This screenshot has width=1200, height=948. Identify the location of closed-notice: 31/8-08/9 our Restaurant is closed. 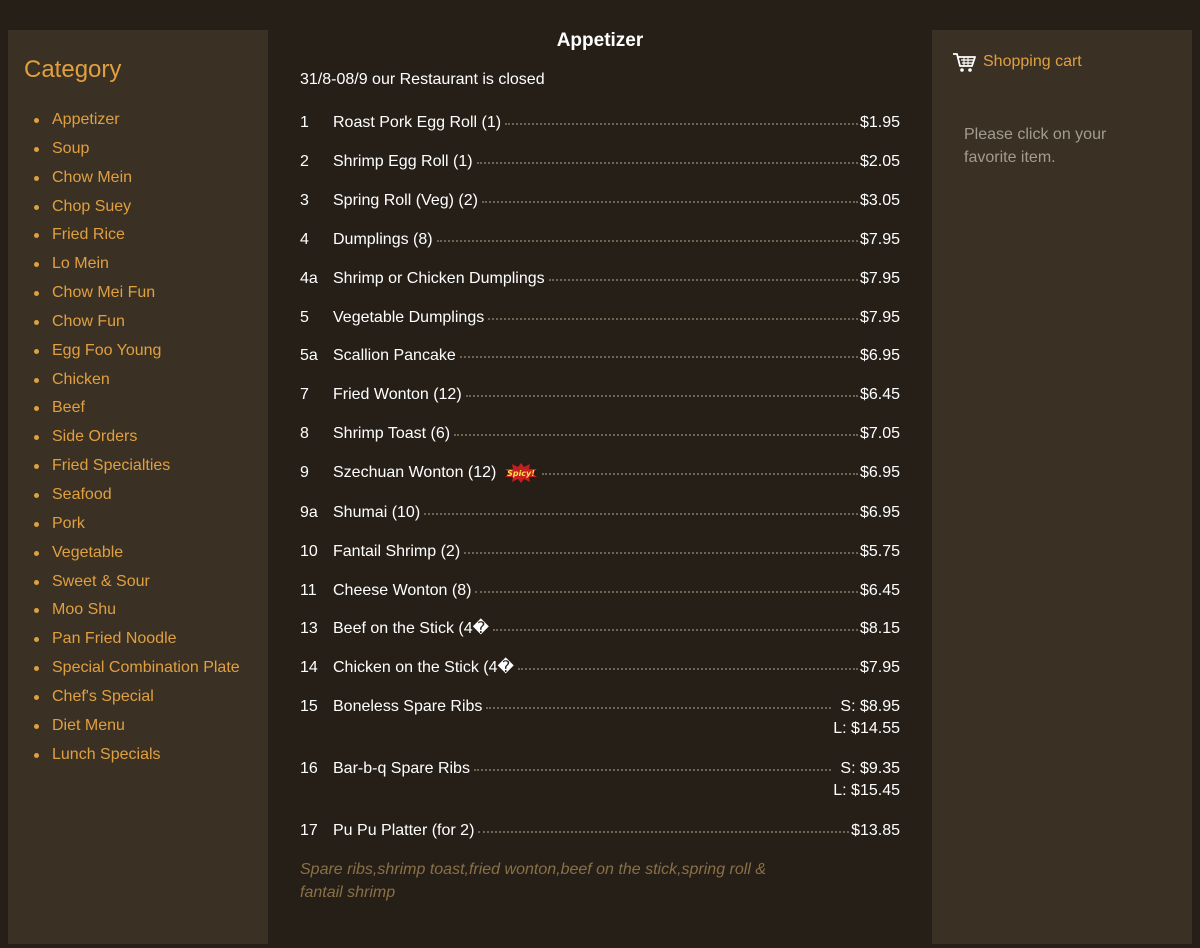
(422, 79).